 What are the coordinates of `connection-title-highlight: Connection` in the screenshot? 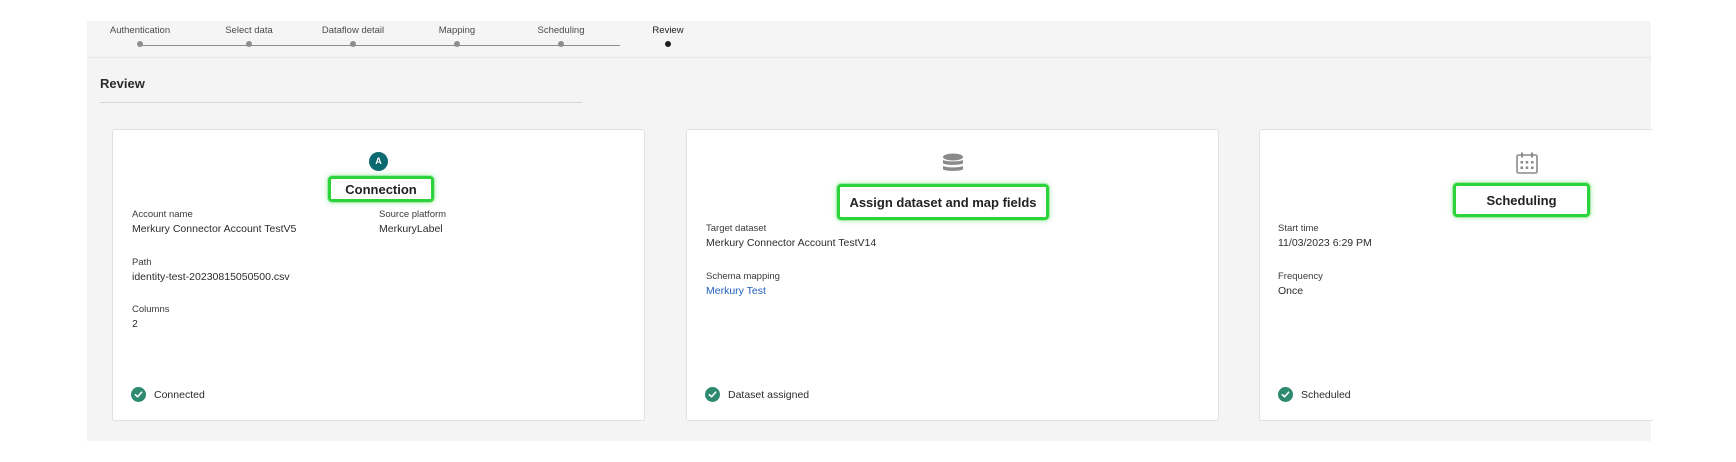 It's located at (381, 189).